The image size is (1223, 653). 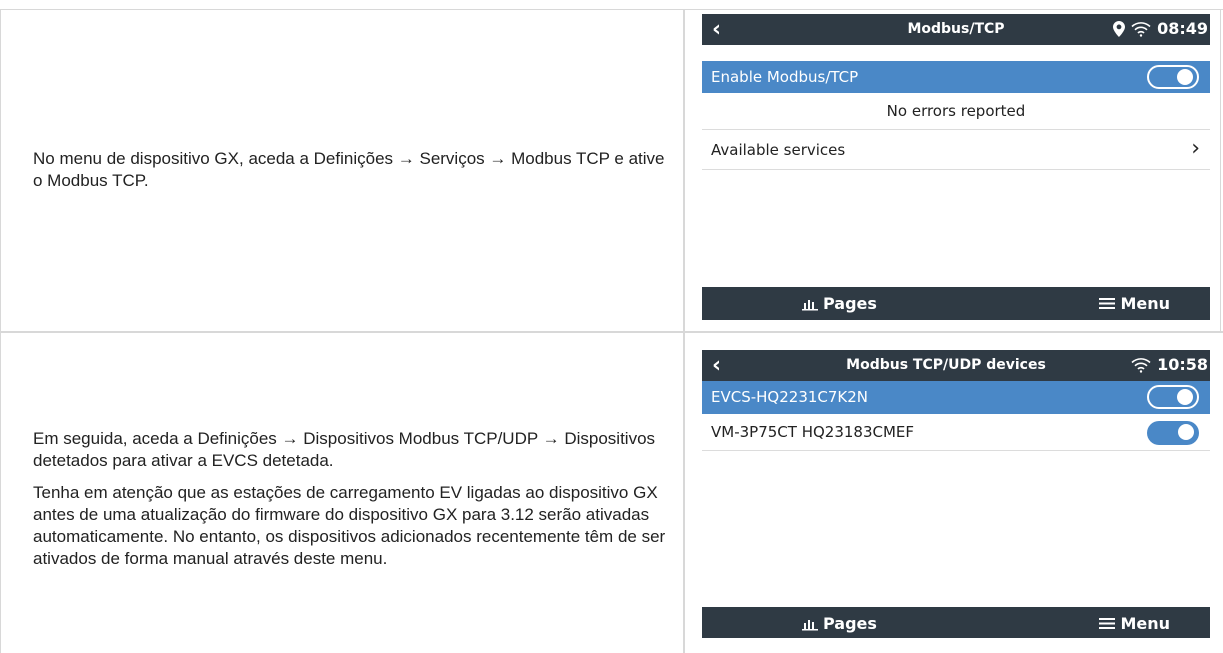 I want to click on device-row-meter: VM-3P75CT HQ23183CMEF, so click(x=956, y=432).